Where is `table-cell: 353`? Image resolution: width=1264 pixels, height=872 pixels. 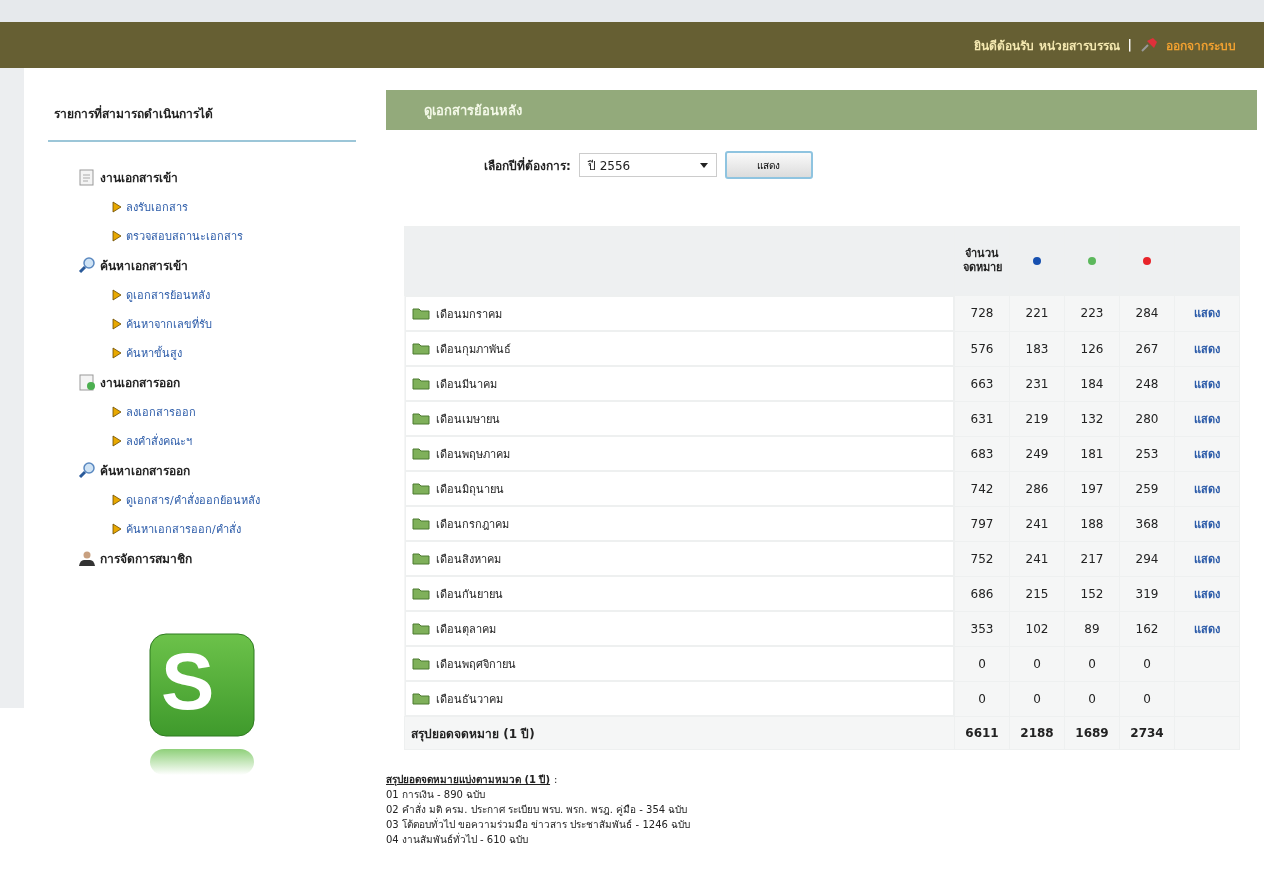
table-cell: 353 is located at coordinates (982, 628).